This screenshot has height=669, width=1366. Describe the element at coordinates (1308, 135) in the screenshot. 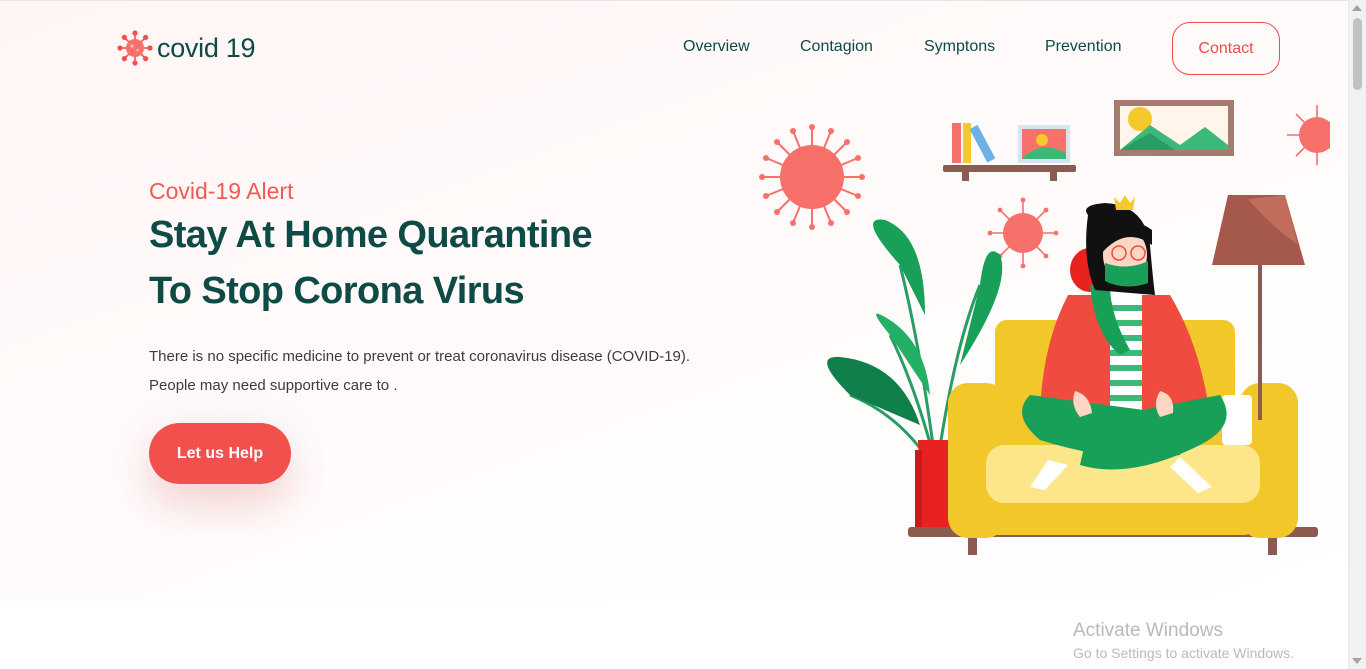

I see `virus-small-icon` at that location.